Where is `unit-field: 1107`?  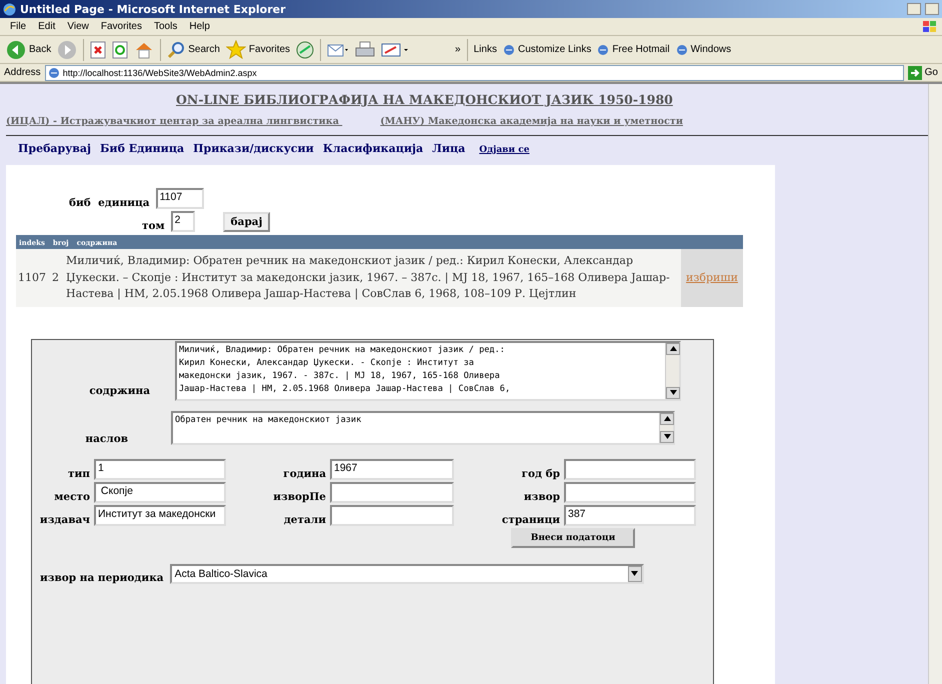 unit-field: 1107 is located at coordinates (180, 198).